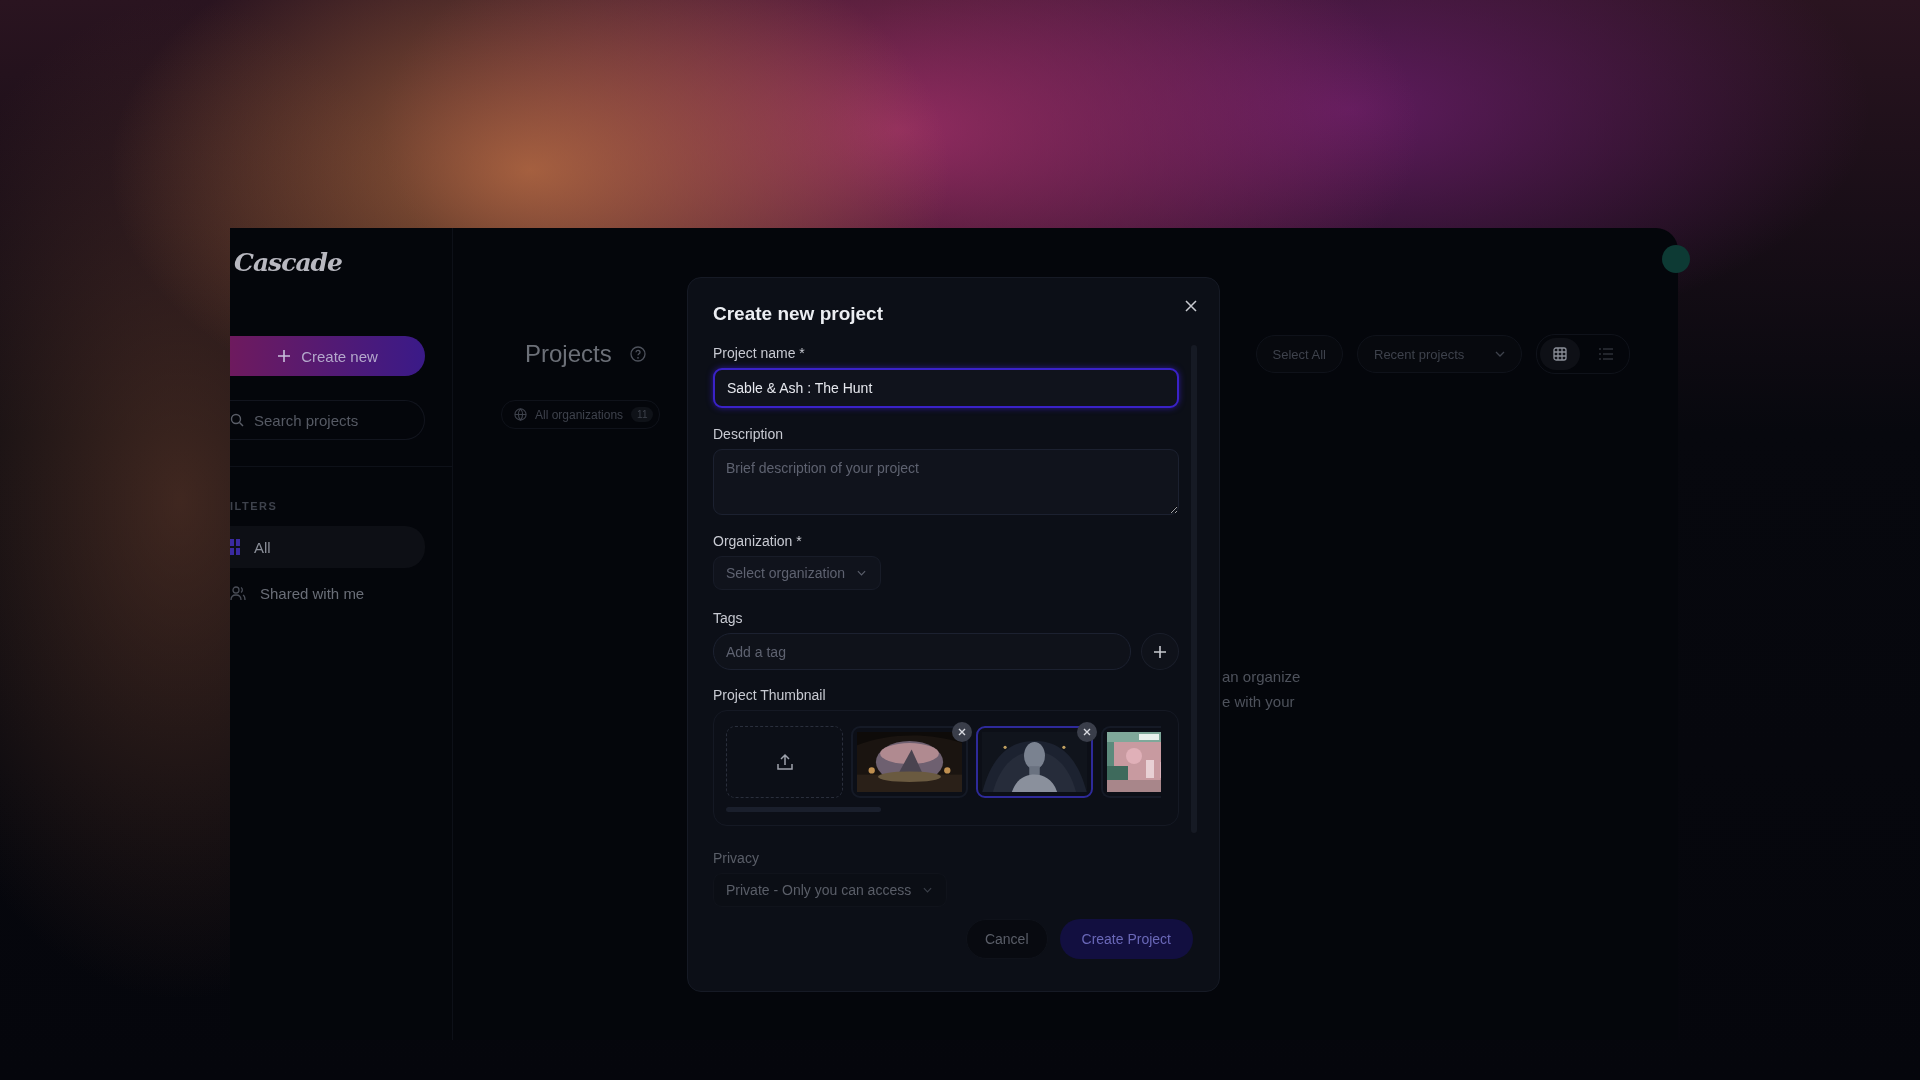  Describe the element at coordinates (637, 354) in the screenshot. I see `help-icon` at that location.